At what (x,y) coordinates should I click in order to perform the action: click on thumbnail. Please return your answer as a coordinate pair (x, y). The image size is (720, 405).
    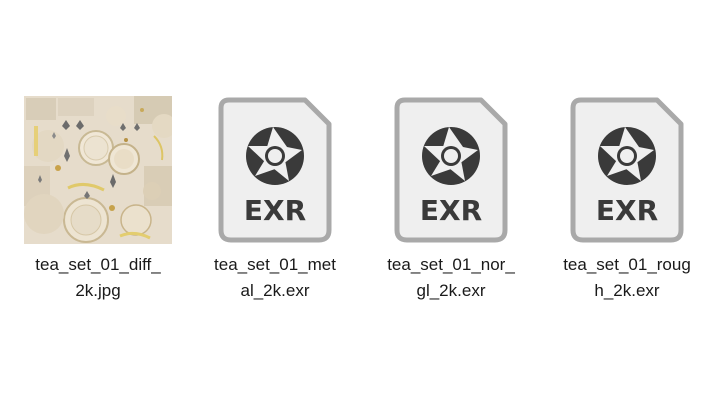
    Looking at the image, I should click on (98, 170).